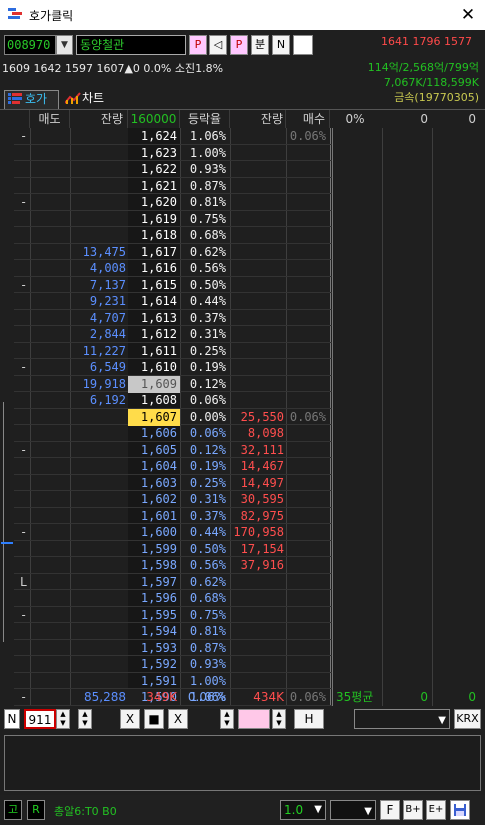 This screenshot has width=485, height=825. What do you see at coordinates (154, 268) in the screenshot?
I see `price-cell: 1,616` at bounding box center [154, 268].